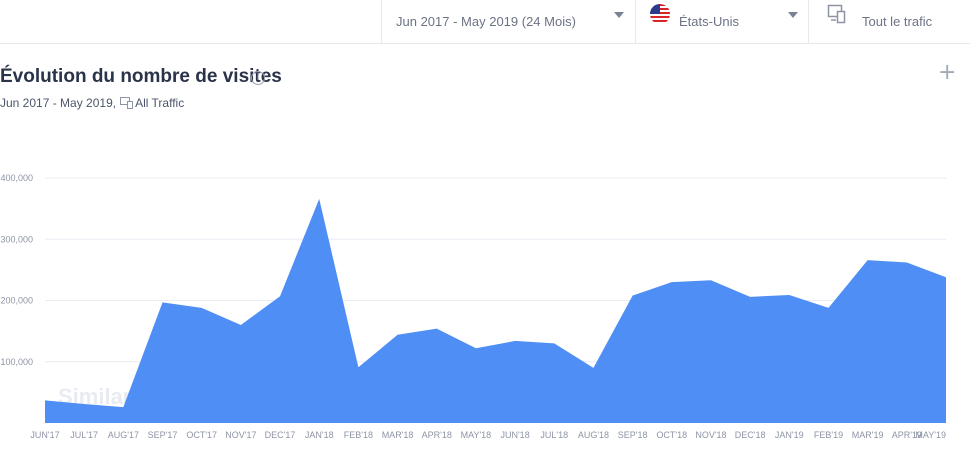 This screenshot has width=970, height=456. What do you see at coordinates (828, 435) in the screenshot?
I see `x-tick-label: FEB'19` at bounding box center [828, 435].